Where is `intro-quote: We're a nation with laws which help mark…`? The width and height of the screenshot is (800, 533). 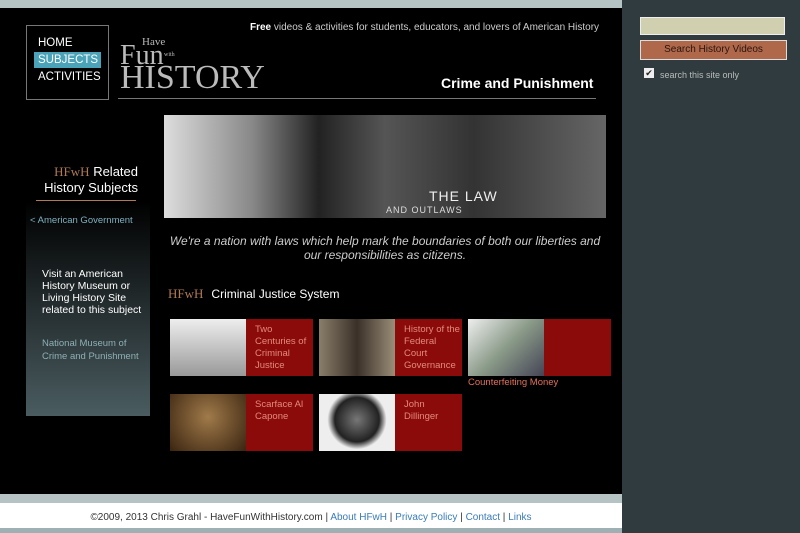
intro-quote: We're a nation with laws which help mark… is located at coordinates (385, 248).